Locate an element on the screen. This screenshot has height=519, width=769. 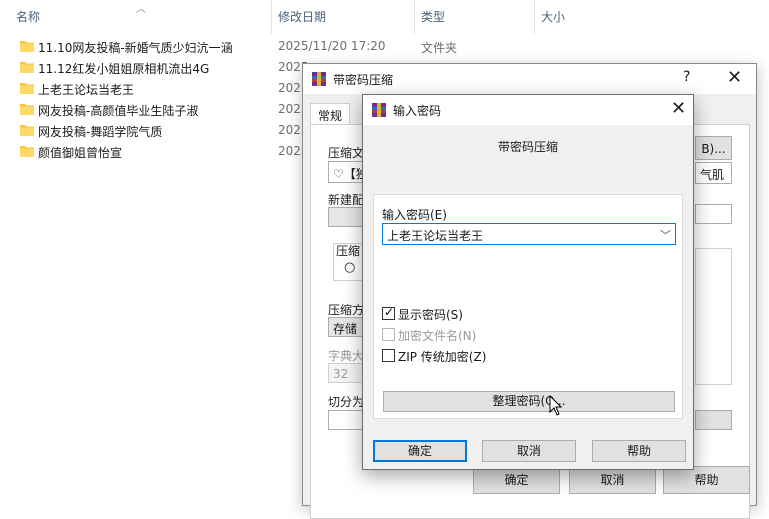
file-date: 2025/11/20 17:20 is located at coordinates (332, 46).